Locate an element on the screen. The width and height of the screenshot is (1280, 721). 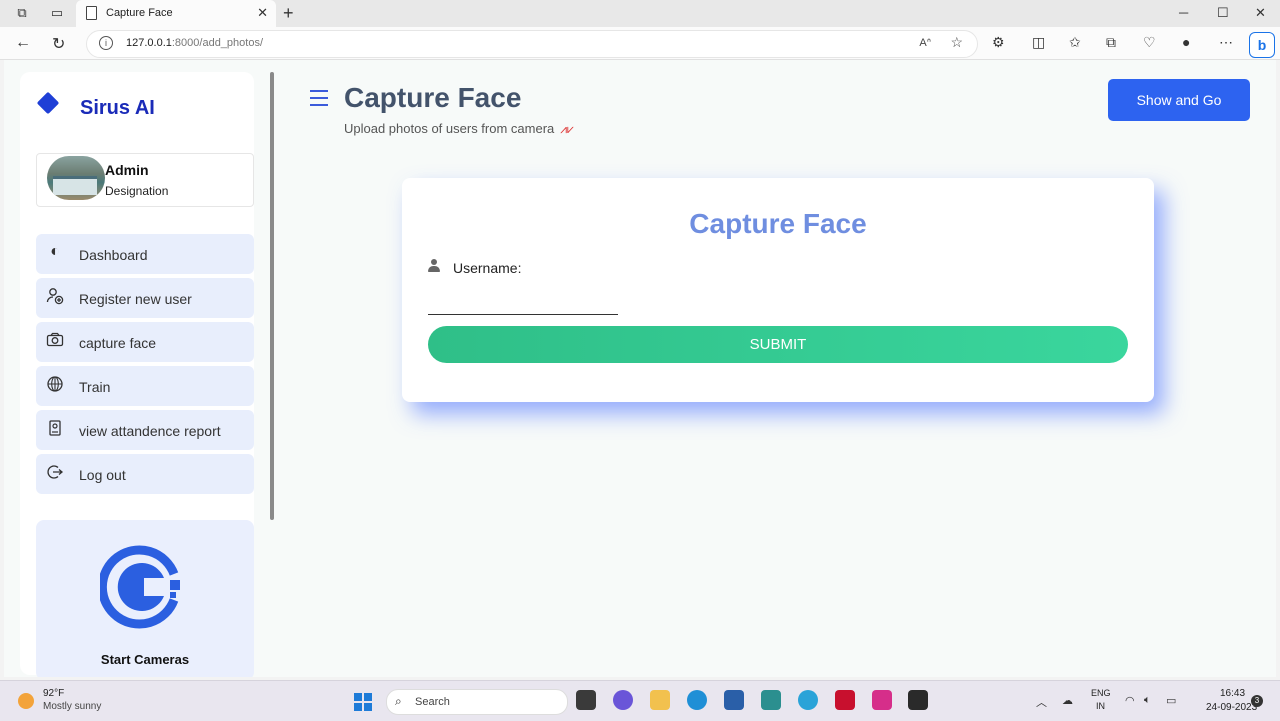
sidebar-item-logout: Log out is located at coordinates (145, 474).